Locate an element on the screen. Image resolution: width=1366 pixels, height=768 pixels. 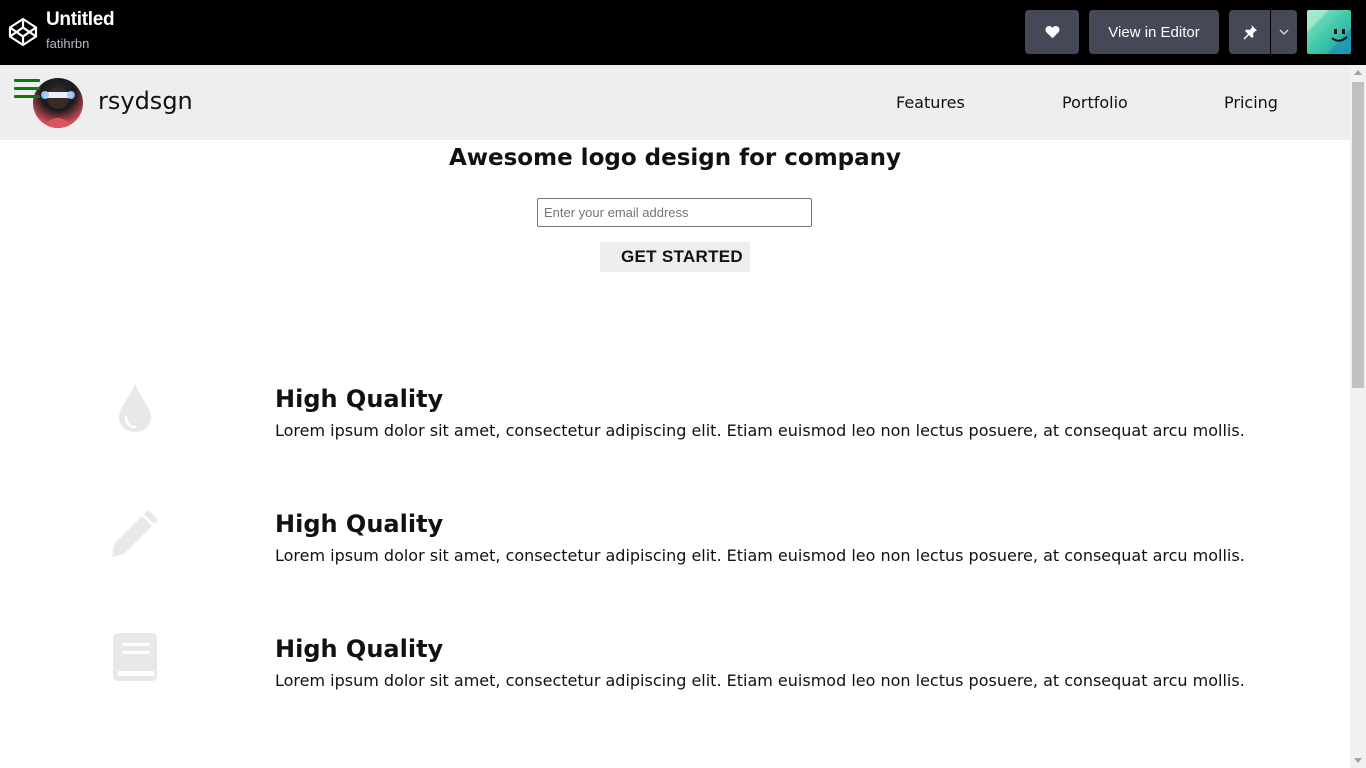
vertical-scrollbar is located at coordinates (1358, 416).